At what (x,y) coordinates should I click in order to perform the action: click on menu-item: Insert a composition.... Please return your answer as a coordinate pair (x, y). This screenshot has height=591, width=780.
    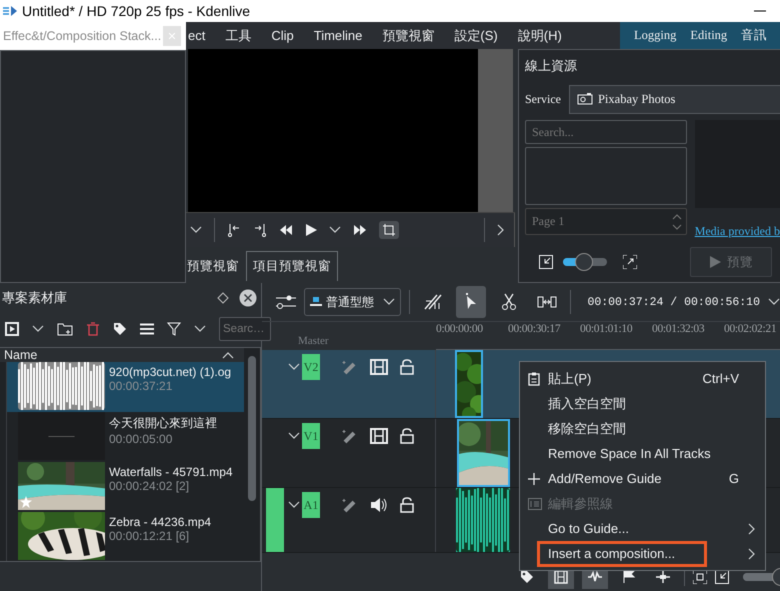
    Looking at the image, I should click on (642, 553).